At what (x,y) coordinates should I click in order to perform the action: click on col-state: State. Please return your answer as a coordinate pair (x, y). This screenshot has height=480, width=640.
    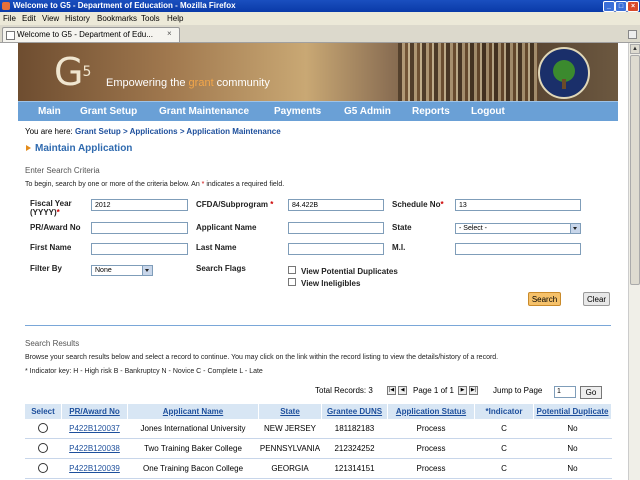
    Looking at the image, I should click on (290, 411).